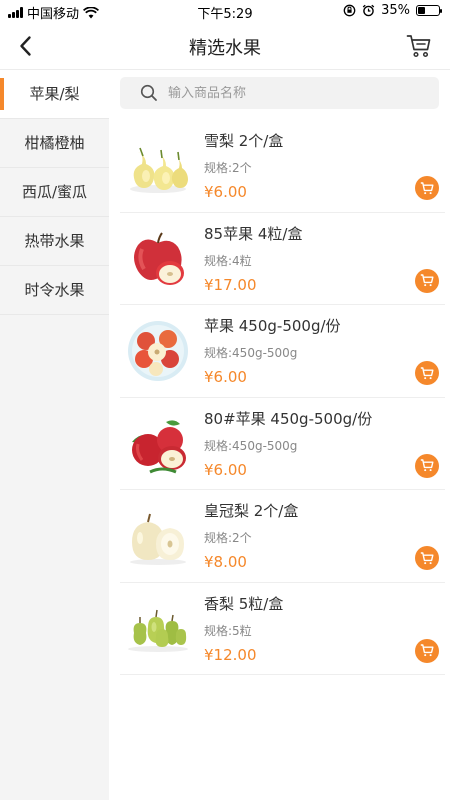 The height and width of the screenshot is (800, 450). What do you see at coordinates (225, 11) in the screenshot?
I see `status-bar: 中国移动 下午5:29 35%` at bounding box center [225, 11].